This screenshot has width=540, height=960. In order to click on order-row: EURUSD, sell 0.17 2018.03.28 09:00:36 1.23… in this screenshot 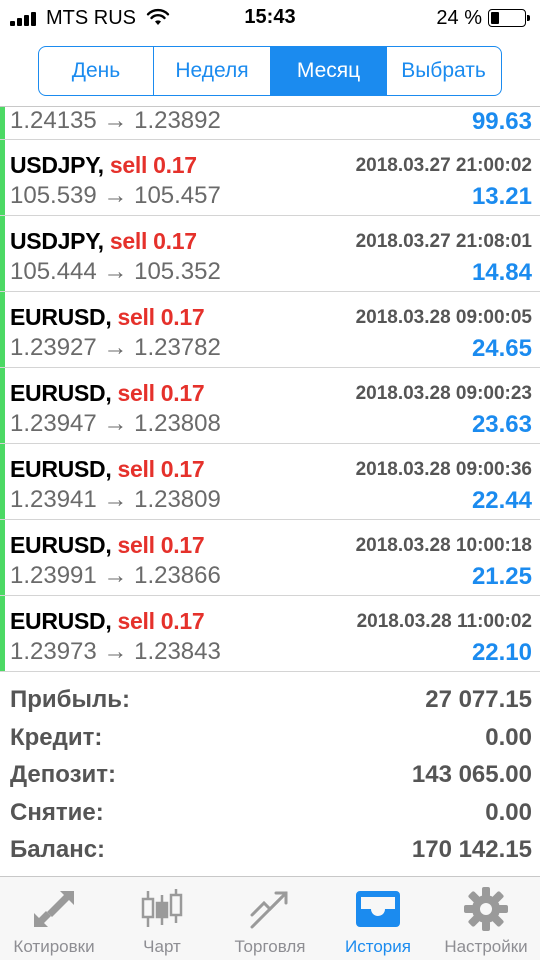, I will do `click(270, 482)`.